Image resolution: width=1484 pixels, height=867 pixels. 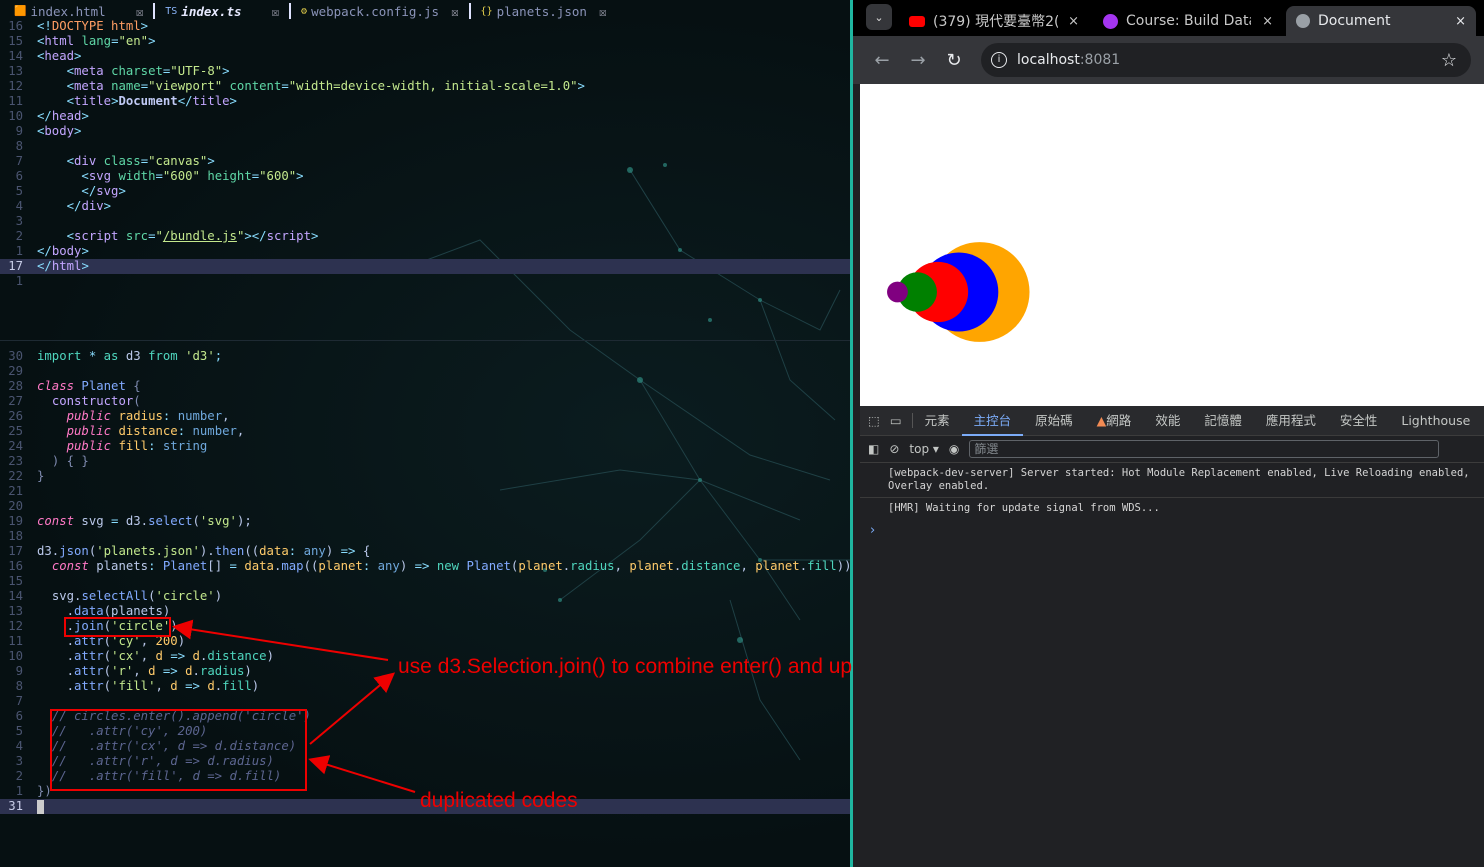 What do you see at coordinates (222, 11) in the screenshot?
I see `editor-tab-index-ts: TS index.ts ☒` at bounding box center [222, 11].